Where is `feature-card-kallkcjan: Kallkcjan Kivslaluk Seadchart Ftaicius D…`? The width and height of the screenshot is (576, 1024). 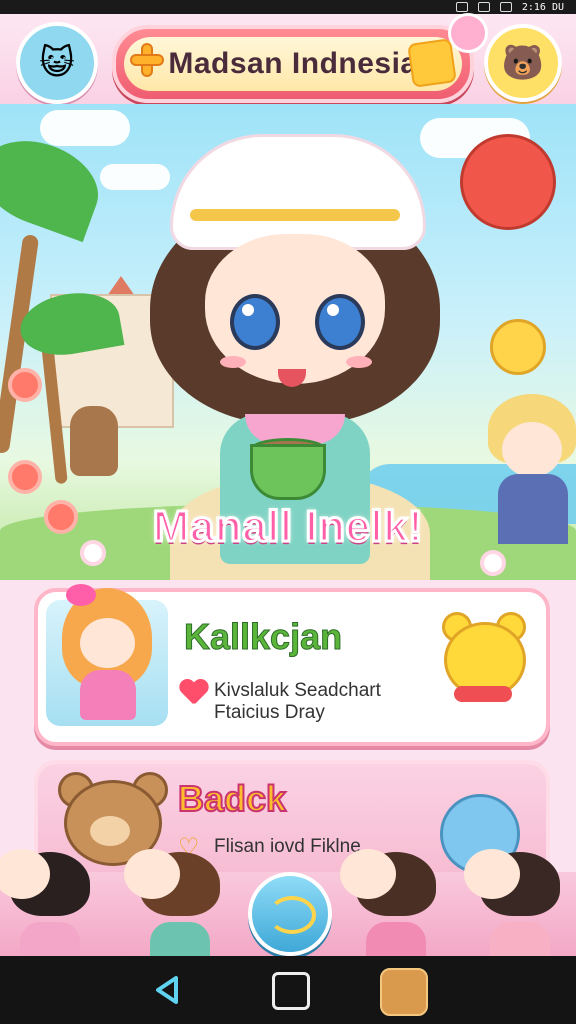
feature-card-kallkcjan: Kallkcjan Kivslaluk Seadchart Ftaicius D… is located at coordinates (292, 665).